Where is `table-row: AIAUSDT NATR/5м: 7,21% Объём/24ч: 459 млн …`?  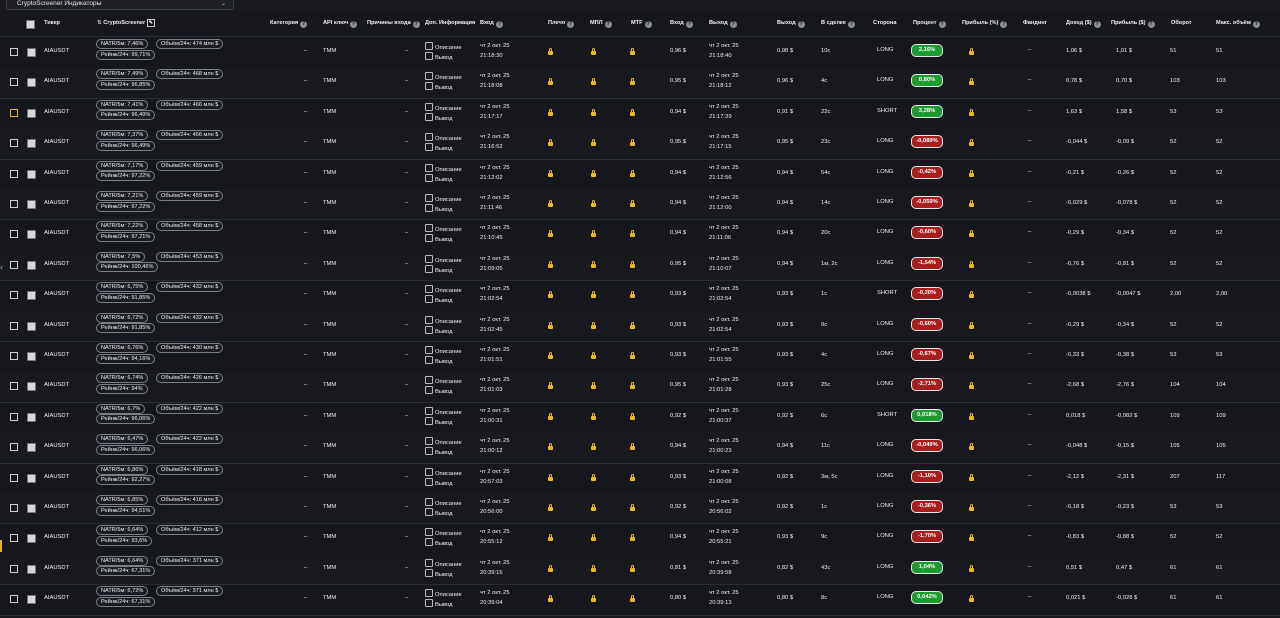
table-row: AIAUSDT NATR/5м: 7,21% Объём/24ч: 459 млн … is located at coordinates (640, 205).